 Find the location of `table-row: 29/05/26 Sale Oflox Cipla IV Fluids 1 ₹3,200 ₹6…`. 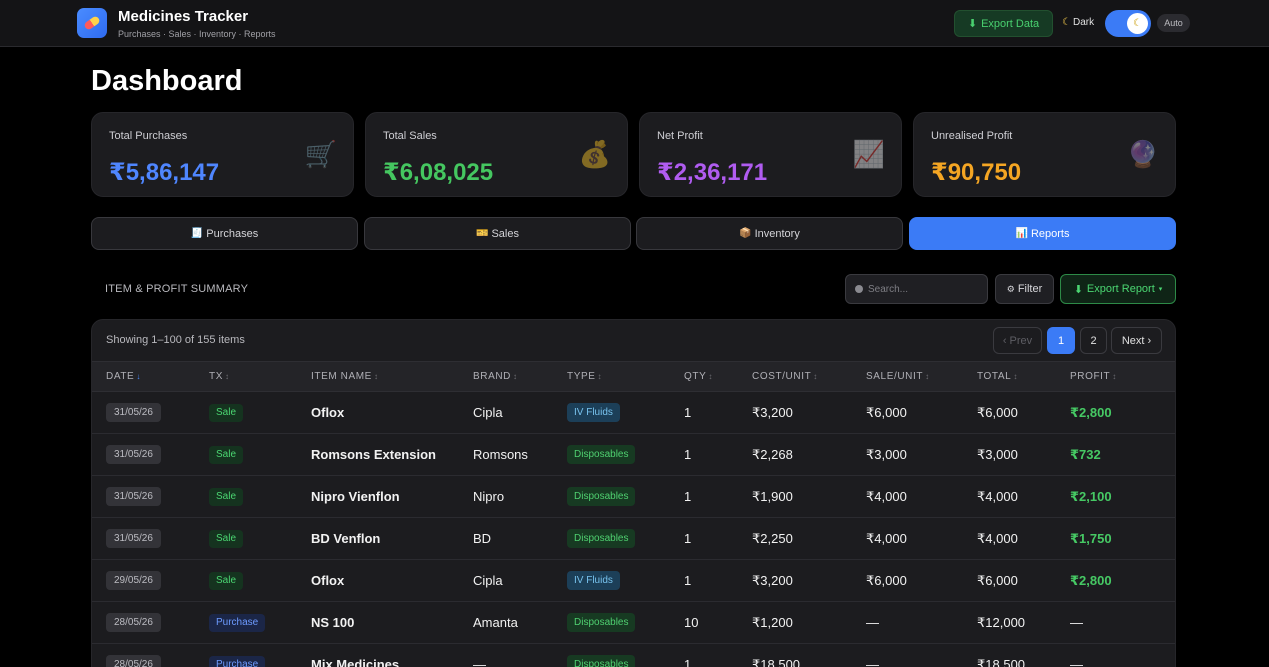

table-row: 29/05/26 Sale Oflox Cipla IV Fluids 1 ₹3,200 ₹6… is located at coordinates (633, 581).